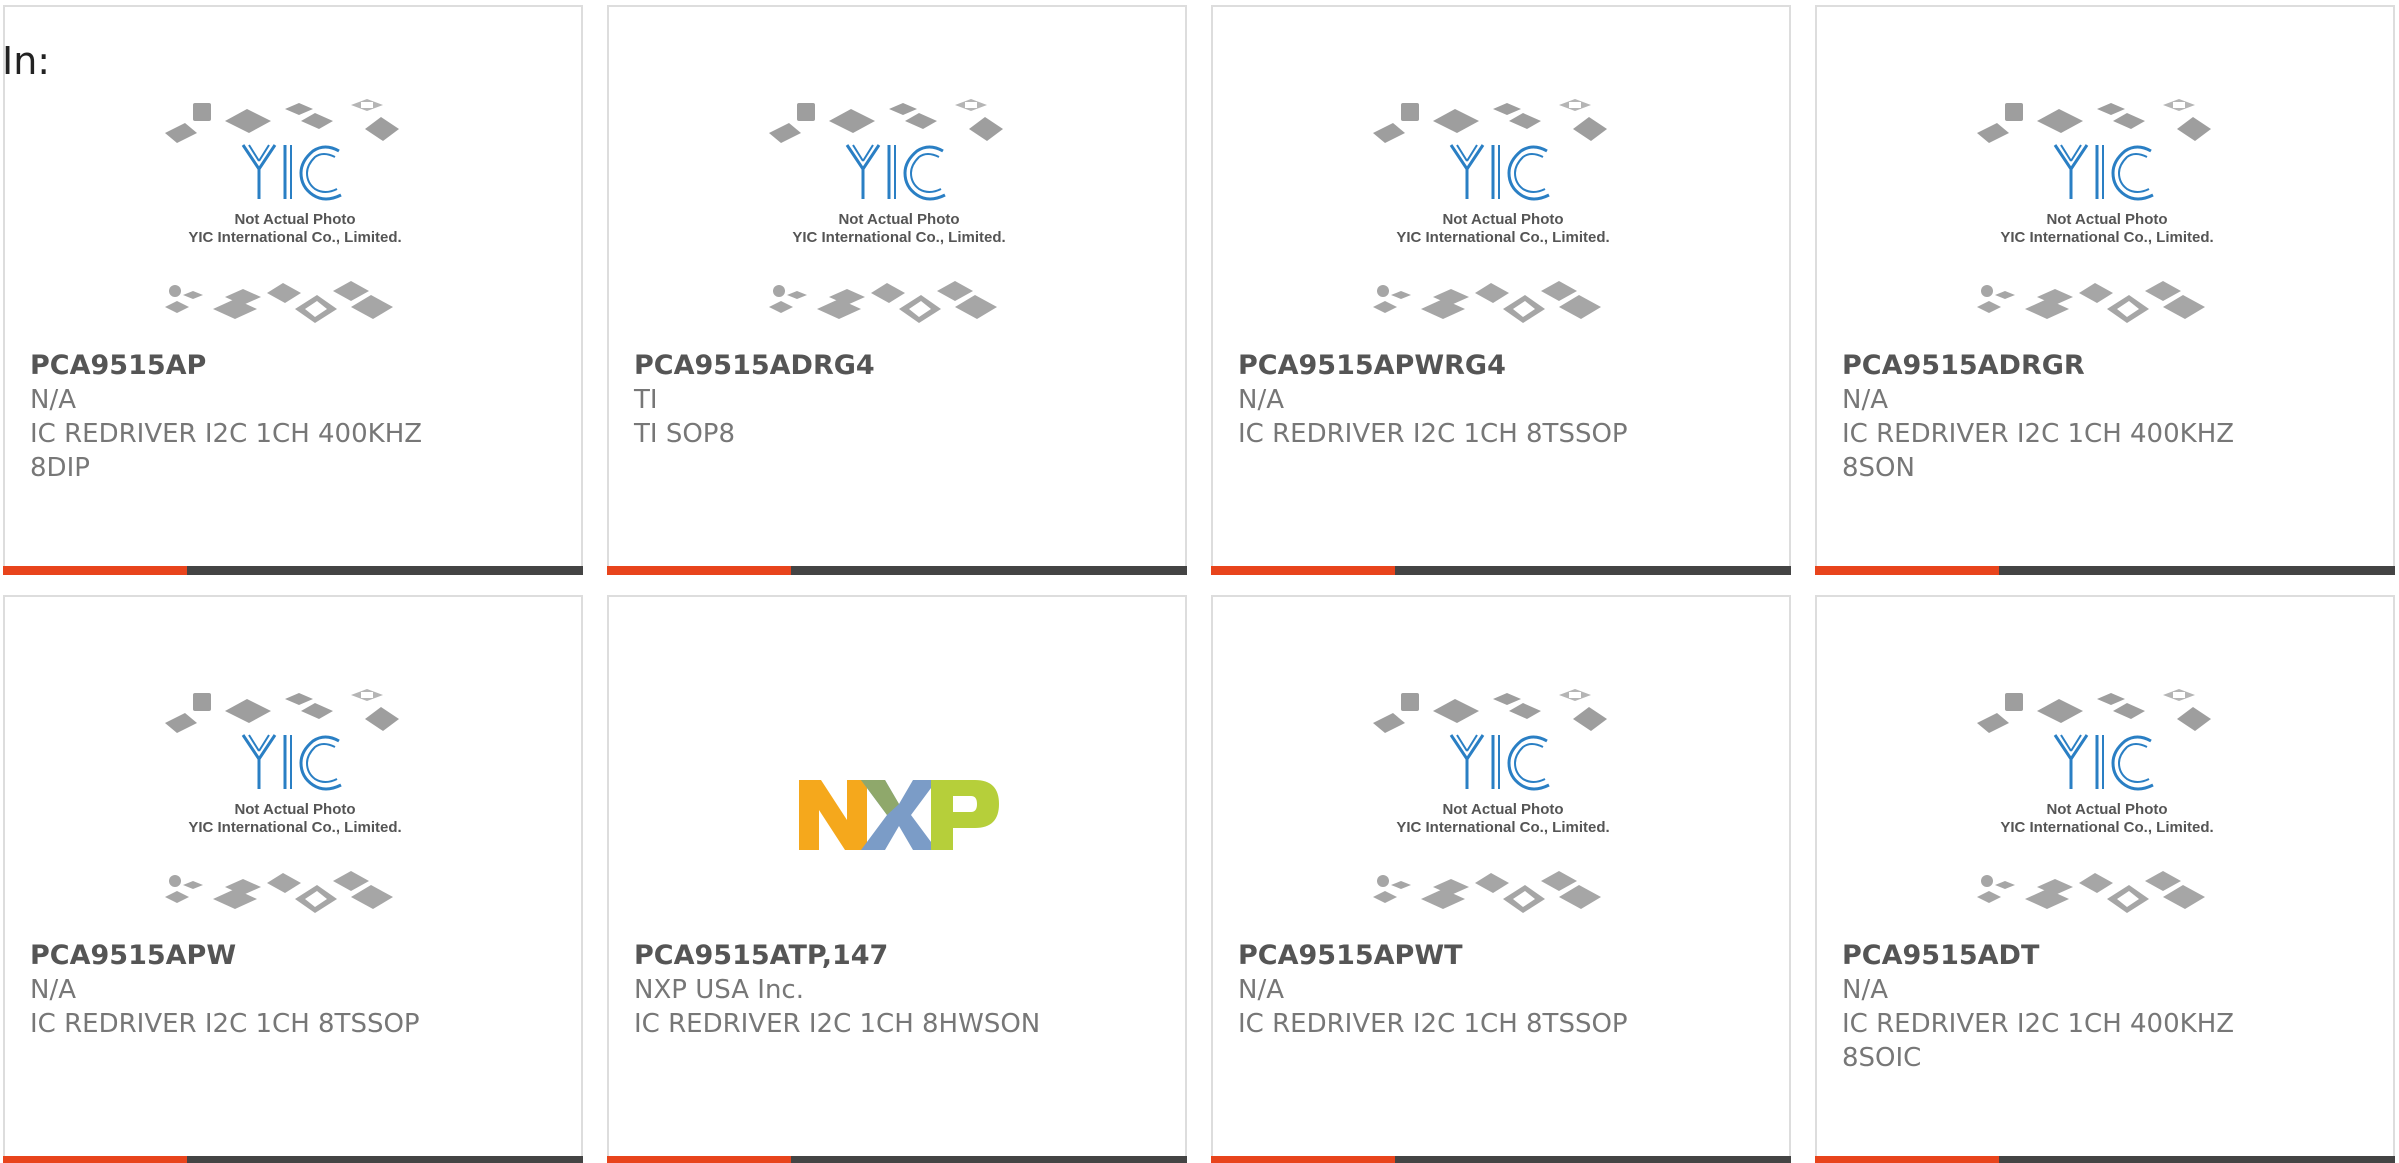  What do you see at coordinates (685, 434) in the screenshot?
I see `description: TI SOP8` at bounding box center [685, 434].